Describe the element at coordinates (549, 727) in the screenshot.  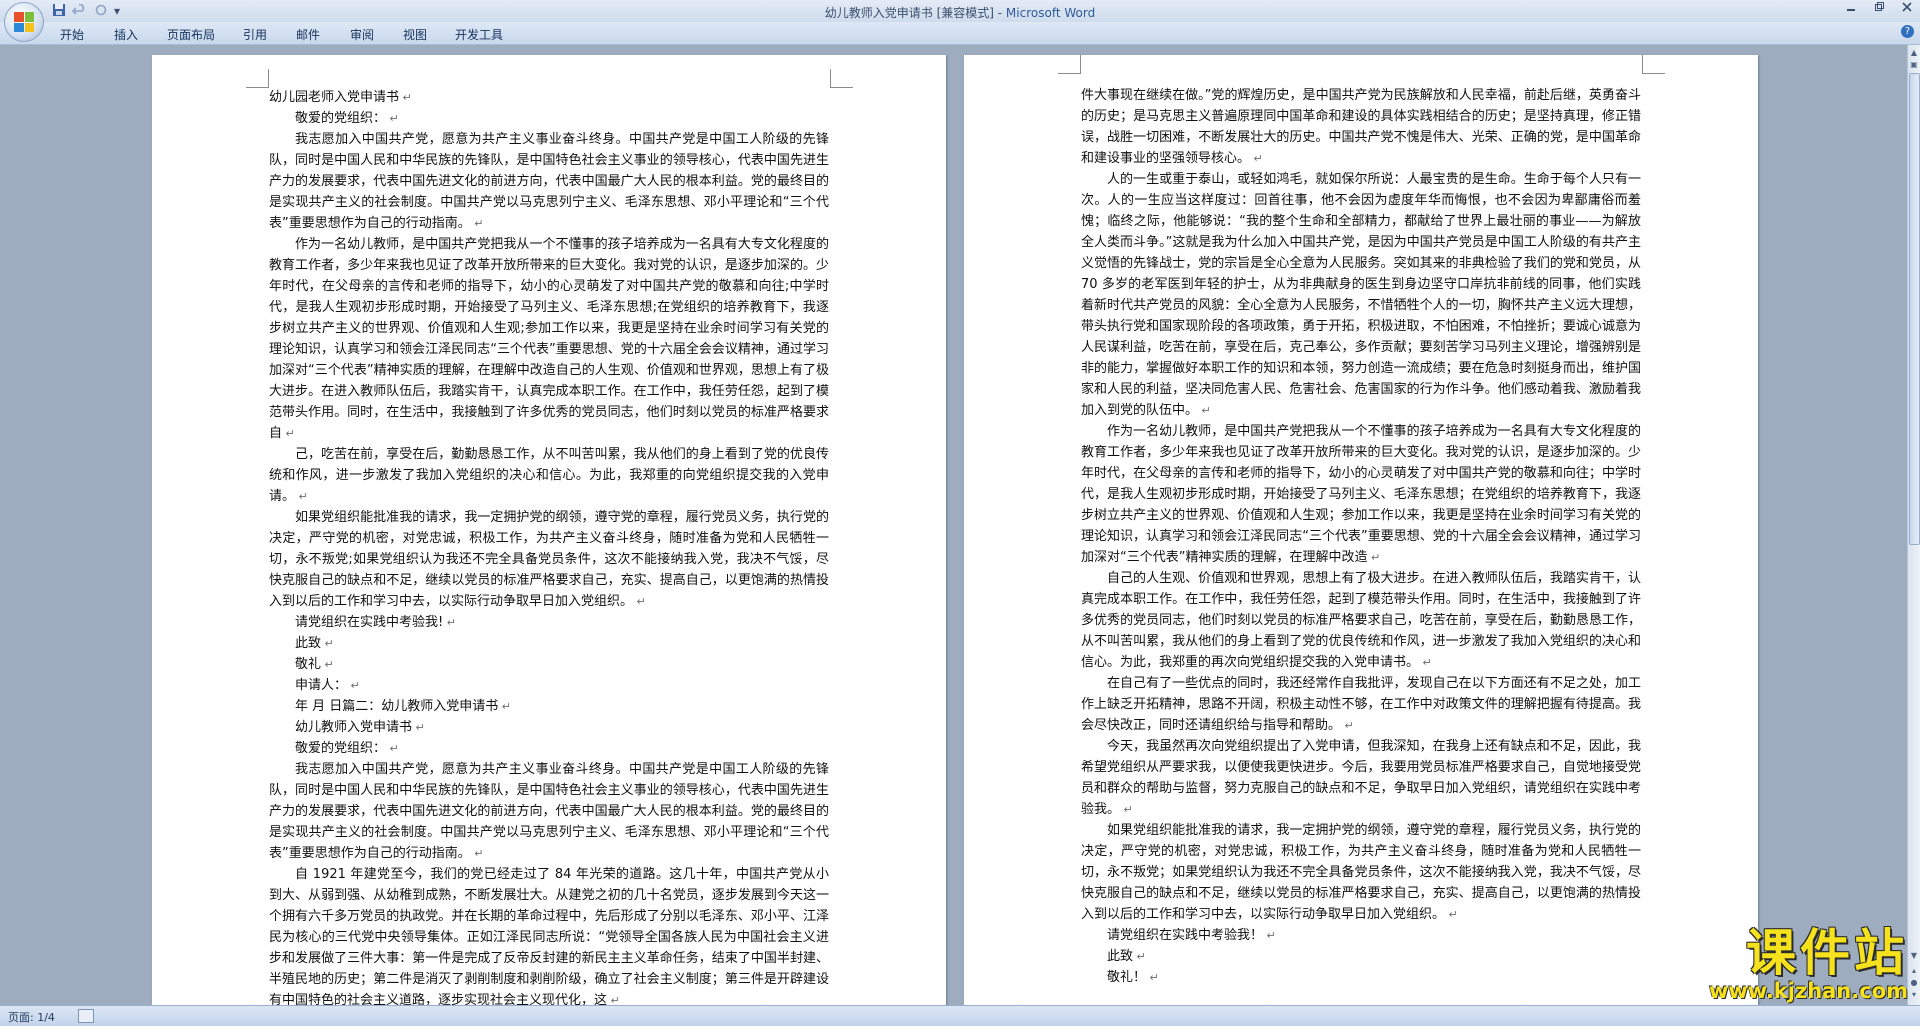
I see `paragraph: 幼儿教师入党申请书 ↵` at that location.